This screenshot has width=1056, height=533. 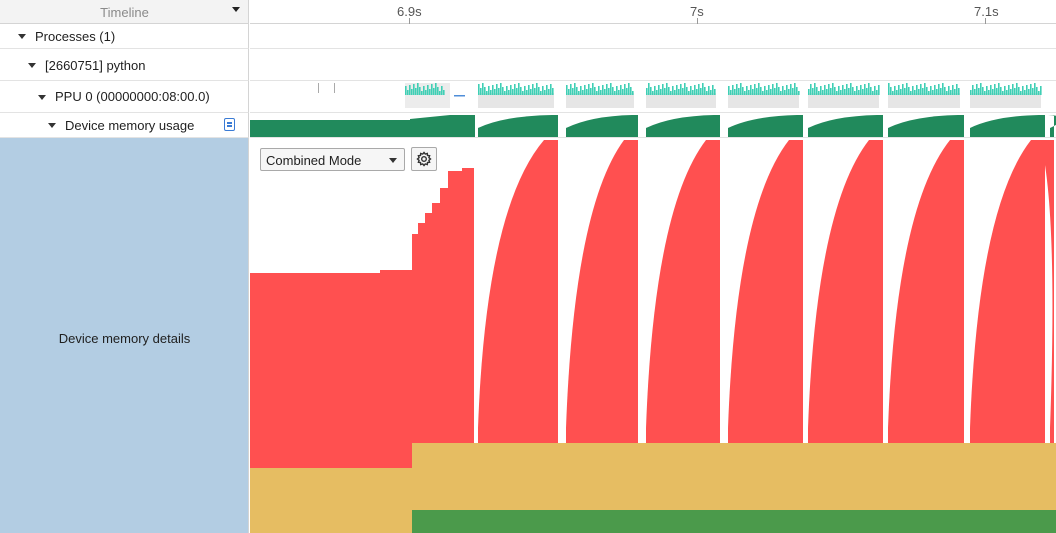 I want to click on track-process, so click(x=653, y=65).